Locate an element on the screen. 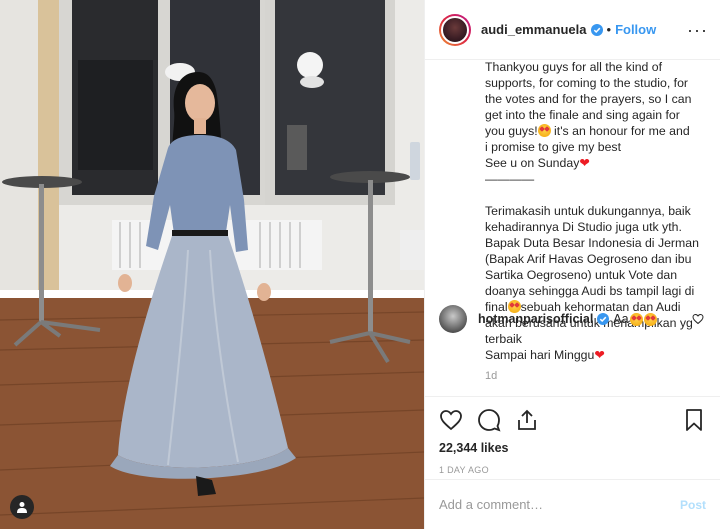  post-actions: 22,344 likes 1 DAY AGO is located at coordinates (572, 435).